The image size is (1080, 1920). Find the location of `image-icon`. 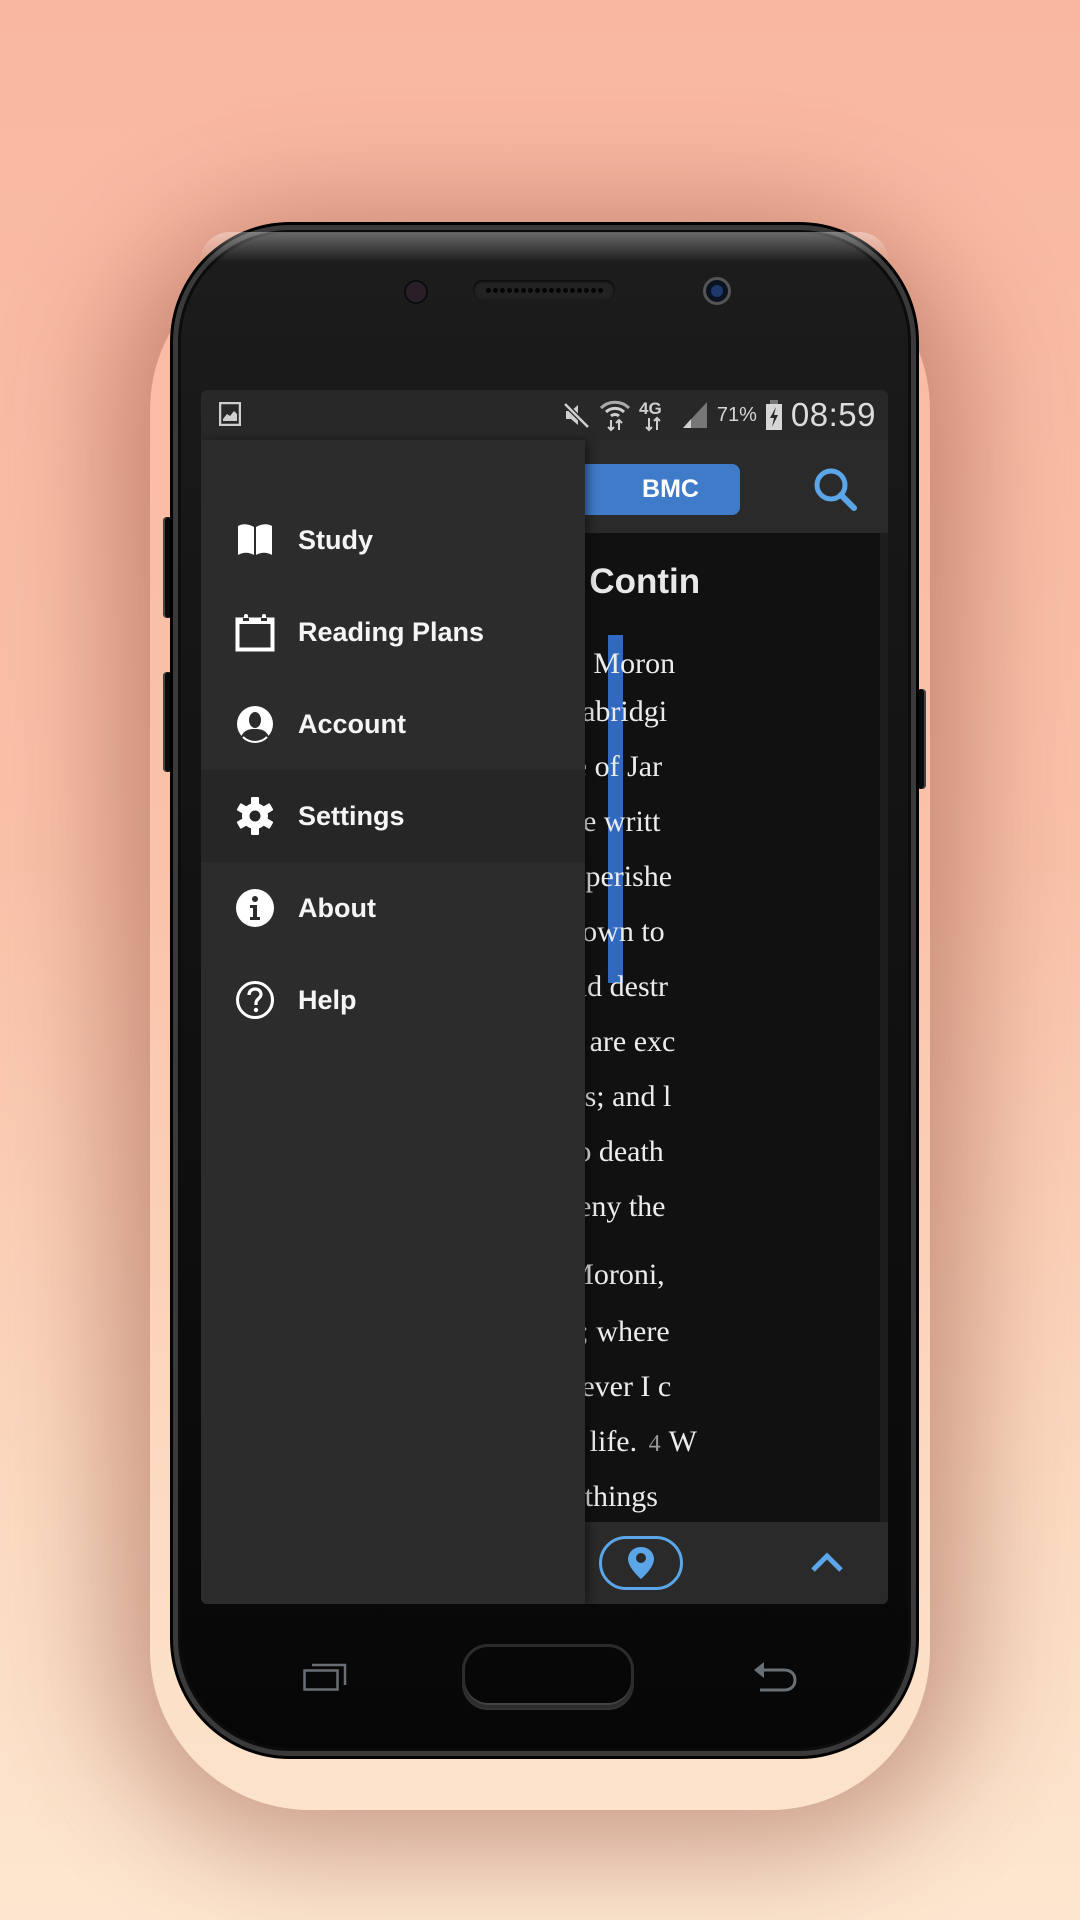

image-icon is located at coordinates (230, 414).